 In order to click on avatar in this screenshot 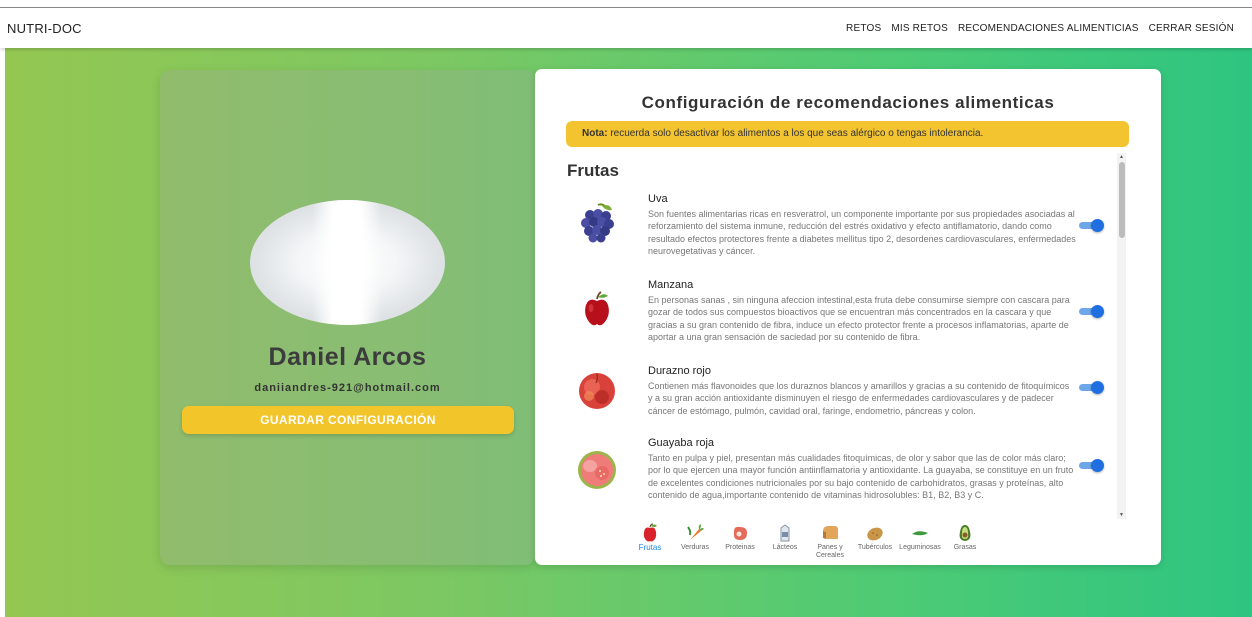, I will do `click(347, 262)`.